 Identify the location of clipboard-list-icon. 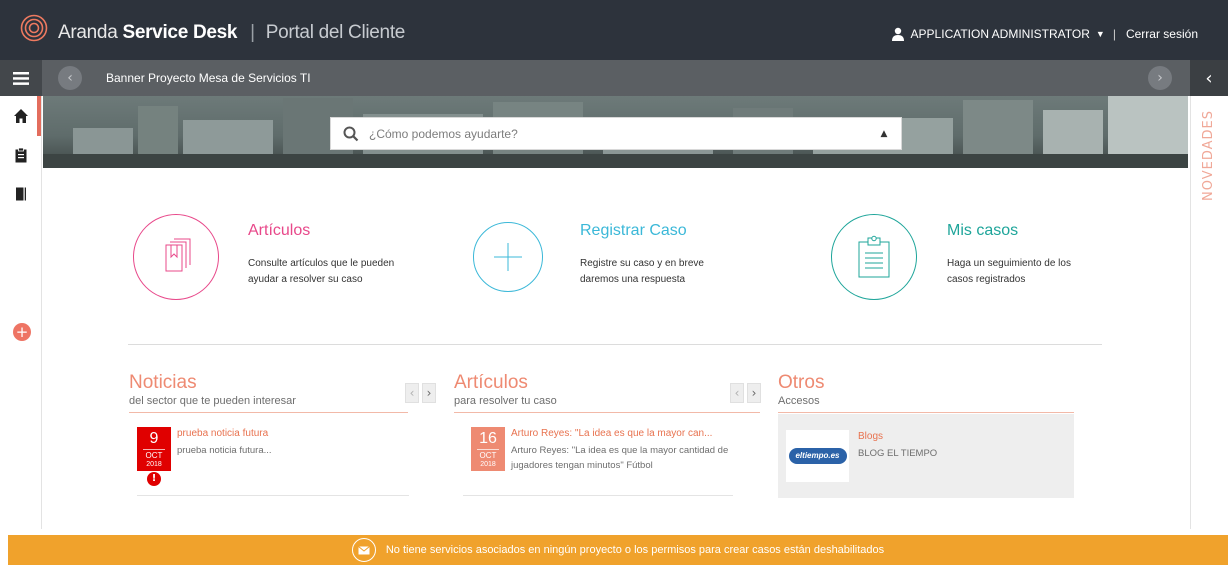
(874, 256).